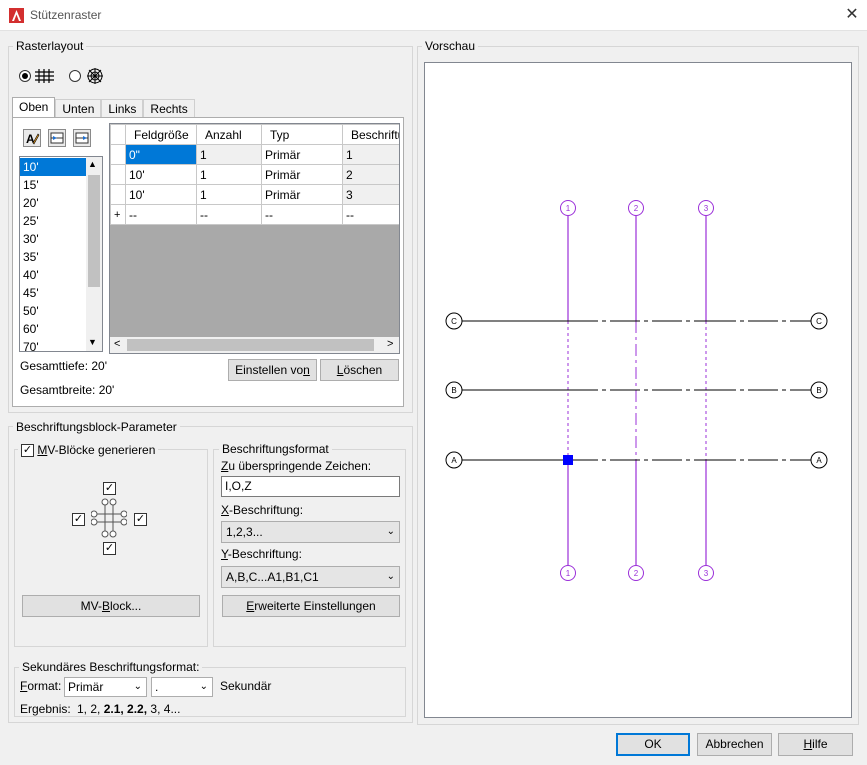 The image size is (867, 765). What do you see at coordinates (262, 510) in the screenshot?
I see `x-beschriftung-label: X-Beschriftung:` at bounding box center [262, 510].